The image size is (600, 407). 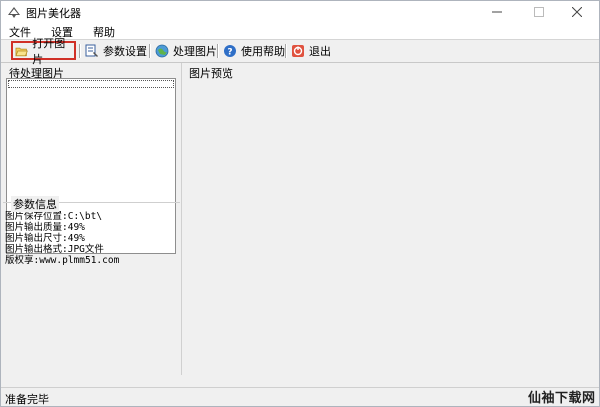 I want to click on window-title: 图片美化器, so click(x=53, y=13).